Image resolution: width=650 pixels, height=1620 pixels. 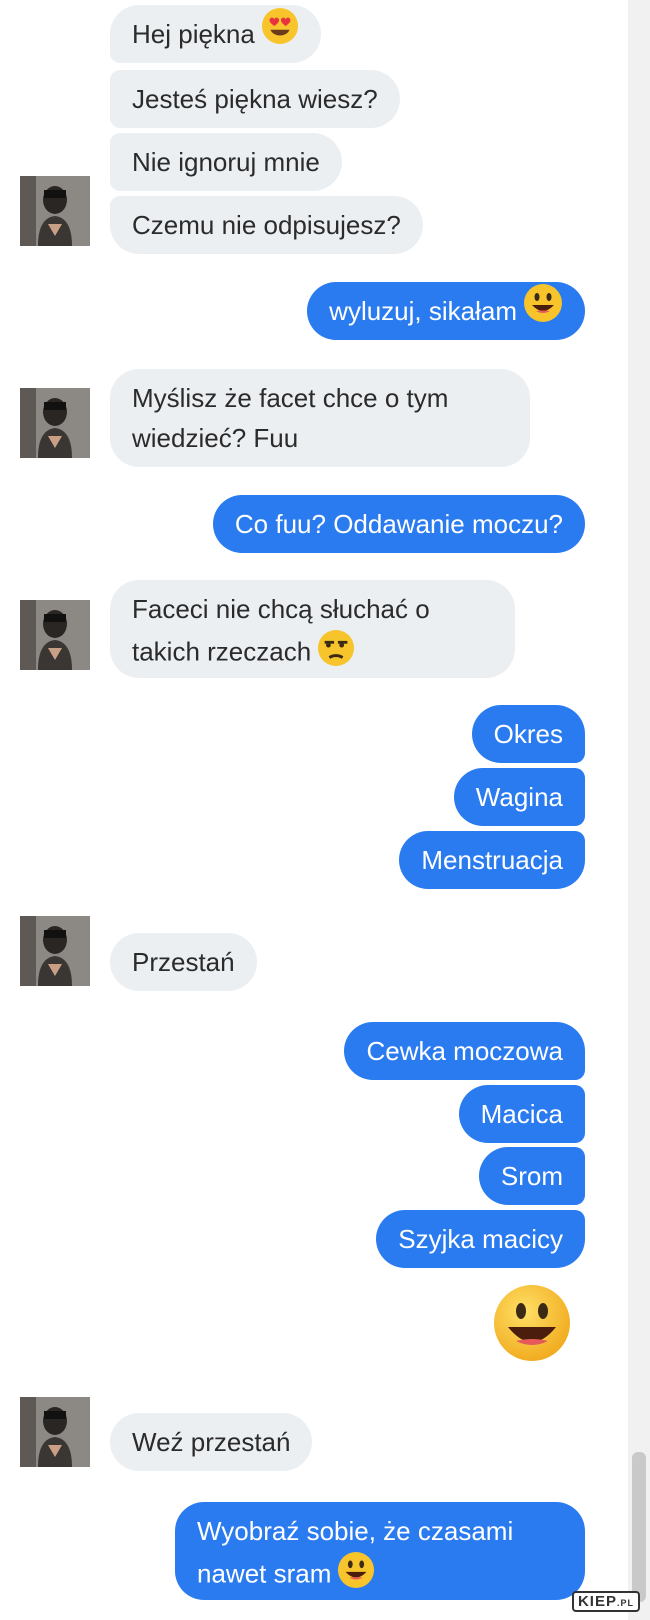 I want to click on big-grinning-emoji-icon, so click(x=532, y=1323).